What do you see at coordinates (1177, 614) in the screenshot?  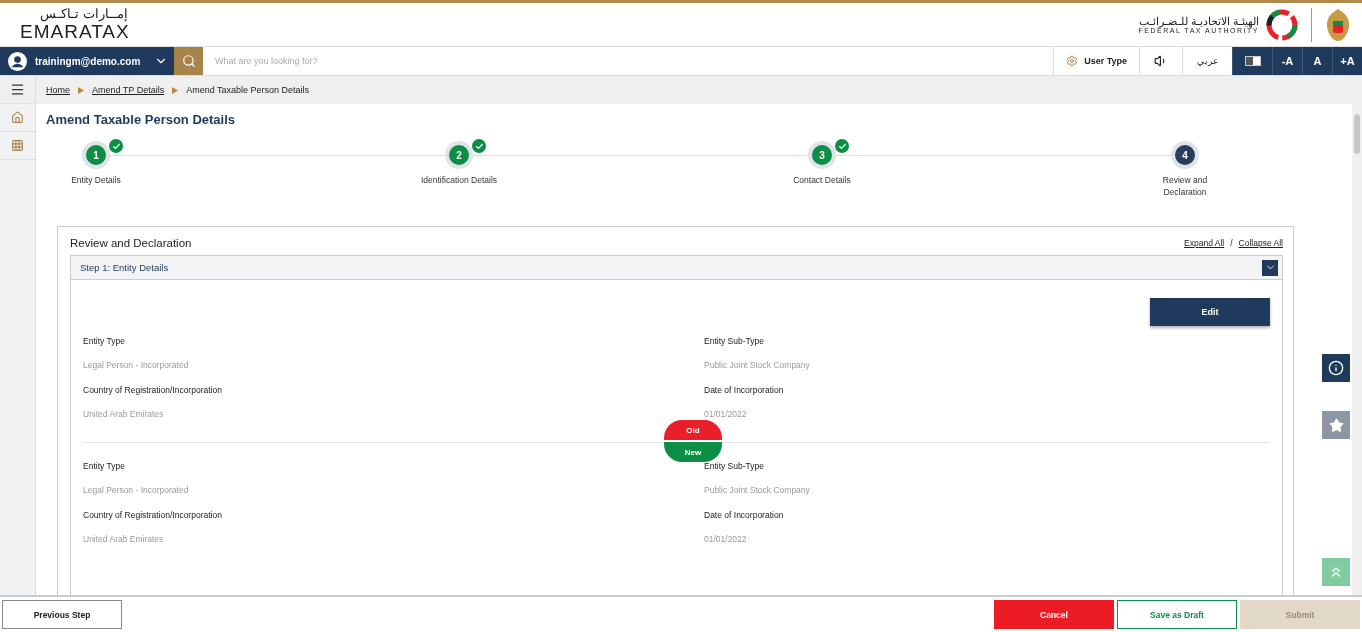 I see `save-draft-button: Save as Draft` at bounding box center [1177, 614].